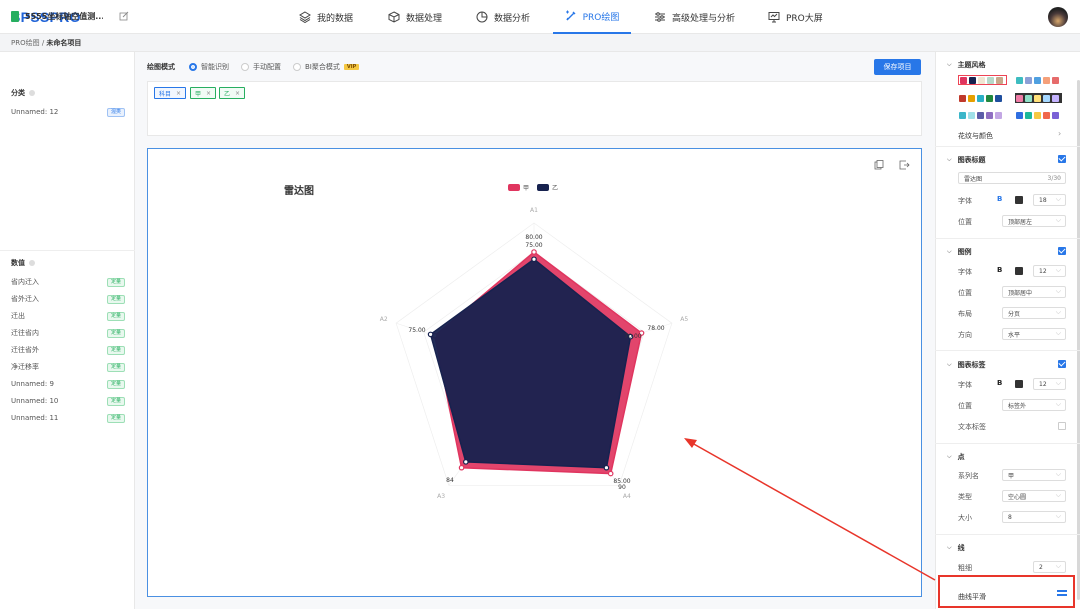 The height and width of the screenshot is (609, 1080). What do you see at coordinates (64, 43) in the screenshot?
I see `breadcrumb-current: 未命名项目` at bounding box center [64, 43].